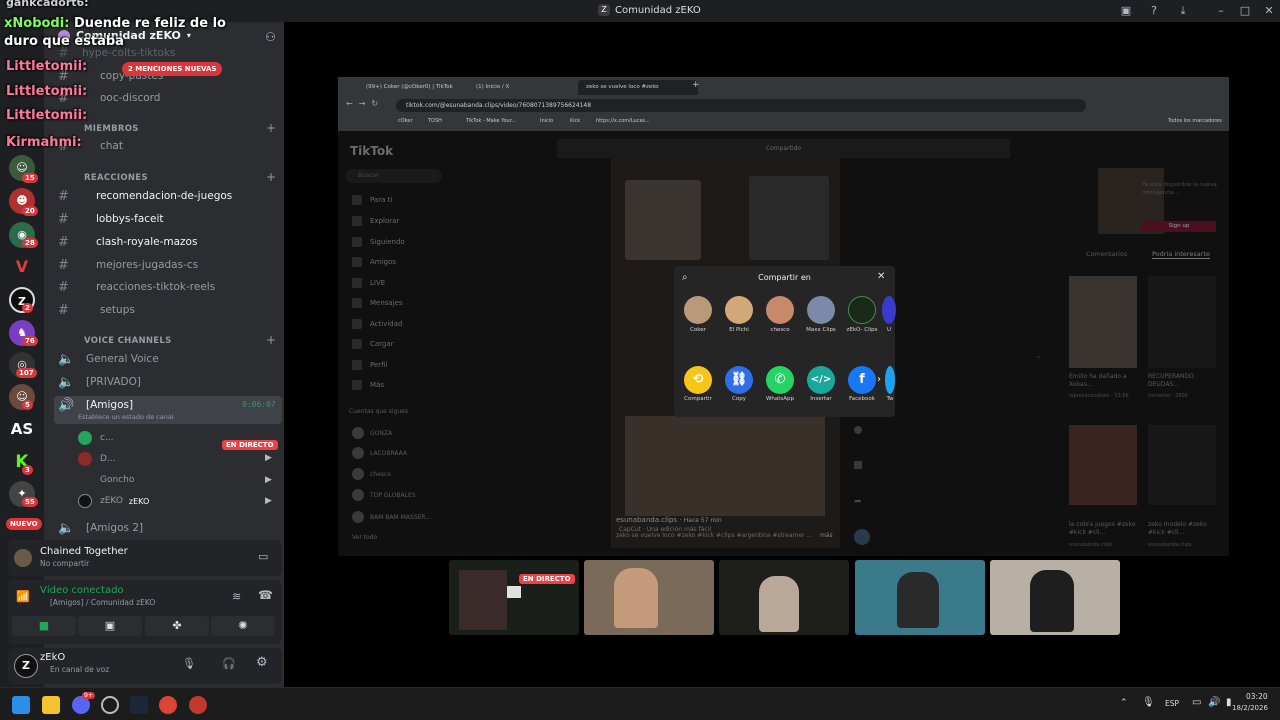 The image size is (1280, 720). Describe the element at coordinates (1214, 702) in the screenshot. I see `volume-icon: 🔊` at that location.